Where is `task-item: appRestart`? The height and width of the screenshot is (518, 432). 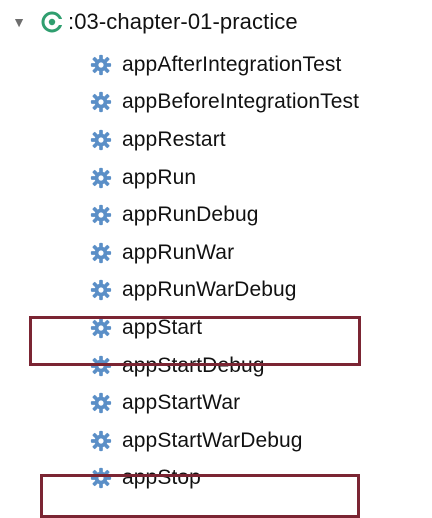 task-item: appRestart is located at coordinates (224, 140).